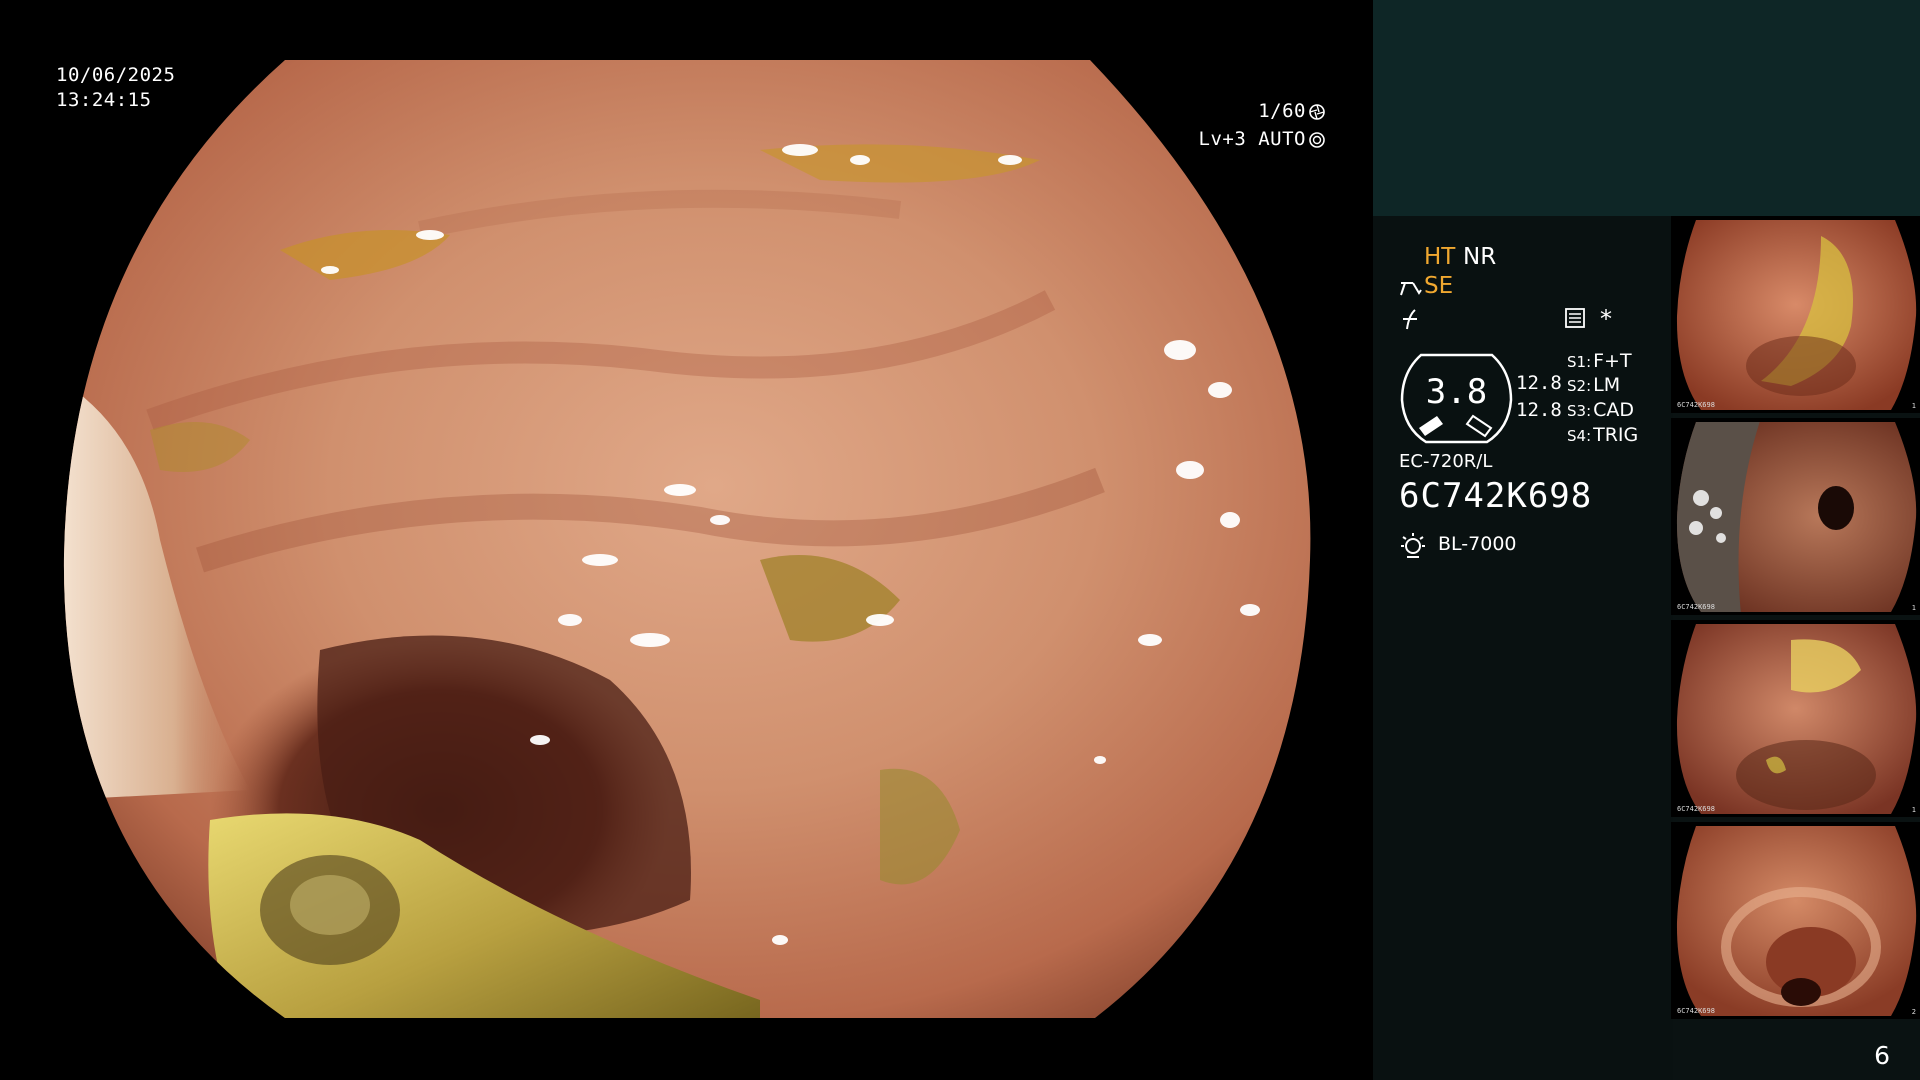  What do you see at coordinates (1410, 319) in the screenshot?
I see `freeze-icon` at bounding box center [1410, 319].